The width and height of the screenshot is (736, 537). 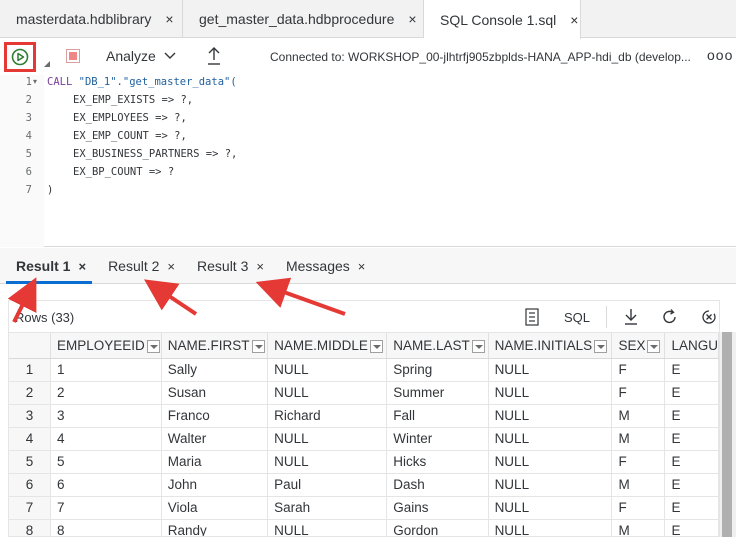 I want to click on clear-results-icon, so click(x=709, y=317).